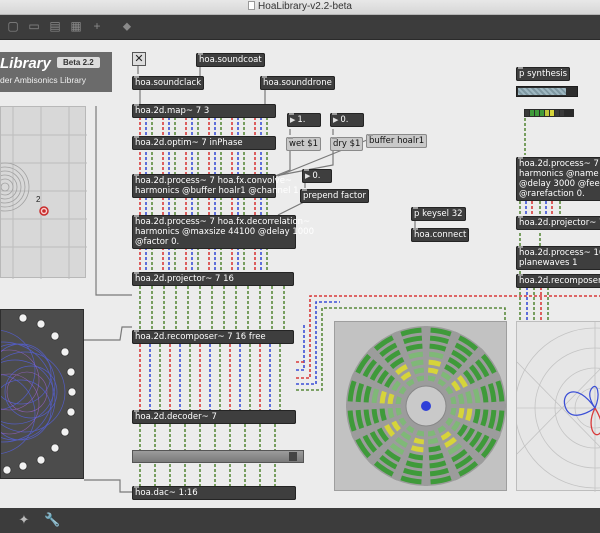 This screenshot has height=533, width=600. I want to click on wet-number-box: ▶ 1., so click(304, 120).